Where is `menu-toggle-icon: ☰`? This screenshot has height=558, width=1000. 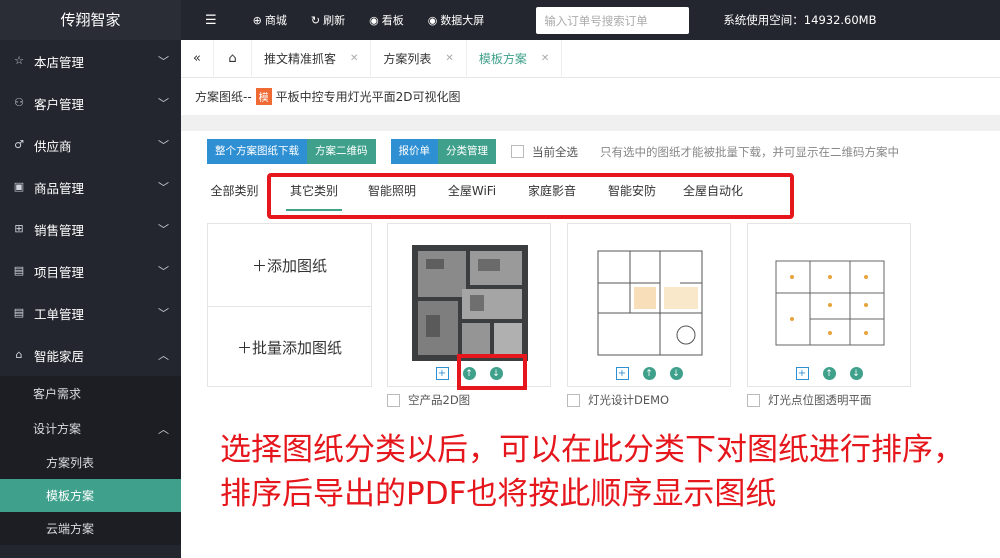
menu-toggle-icon: ☰ is located at coordinates (211, 20).